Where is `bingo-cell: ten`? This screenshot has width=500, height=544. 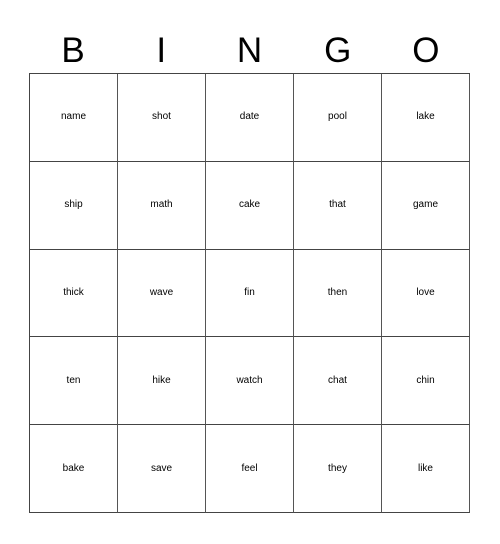
bingo-cell: ten is located at coordinates (74, 381).